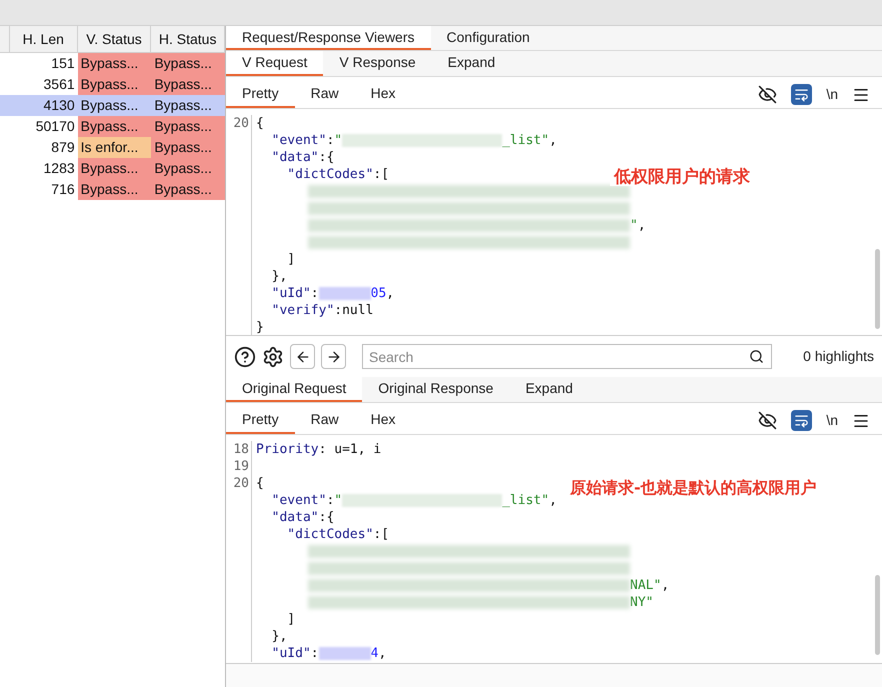 The height and width of the screenshot is (687, 882). What do you see at coordinates (302, 356) in the screenshot?
I see `back-button` at bounding box center [302, 356].